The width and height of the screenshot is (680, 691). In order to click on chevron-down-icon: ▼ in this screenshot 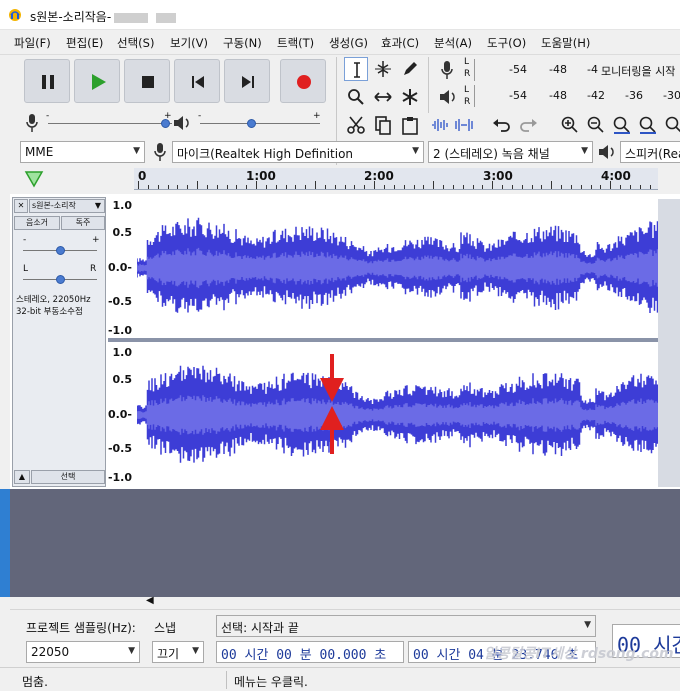, I will do `click(415, 151)`.